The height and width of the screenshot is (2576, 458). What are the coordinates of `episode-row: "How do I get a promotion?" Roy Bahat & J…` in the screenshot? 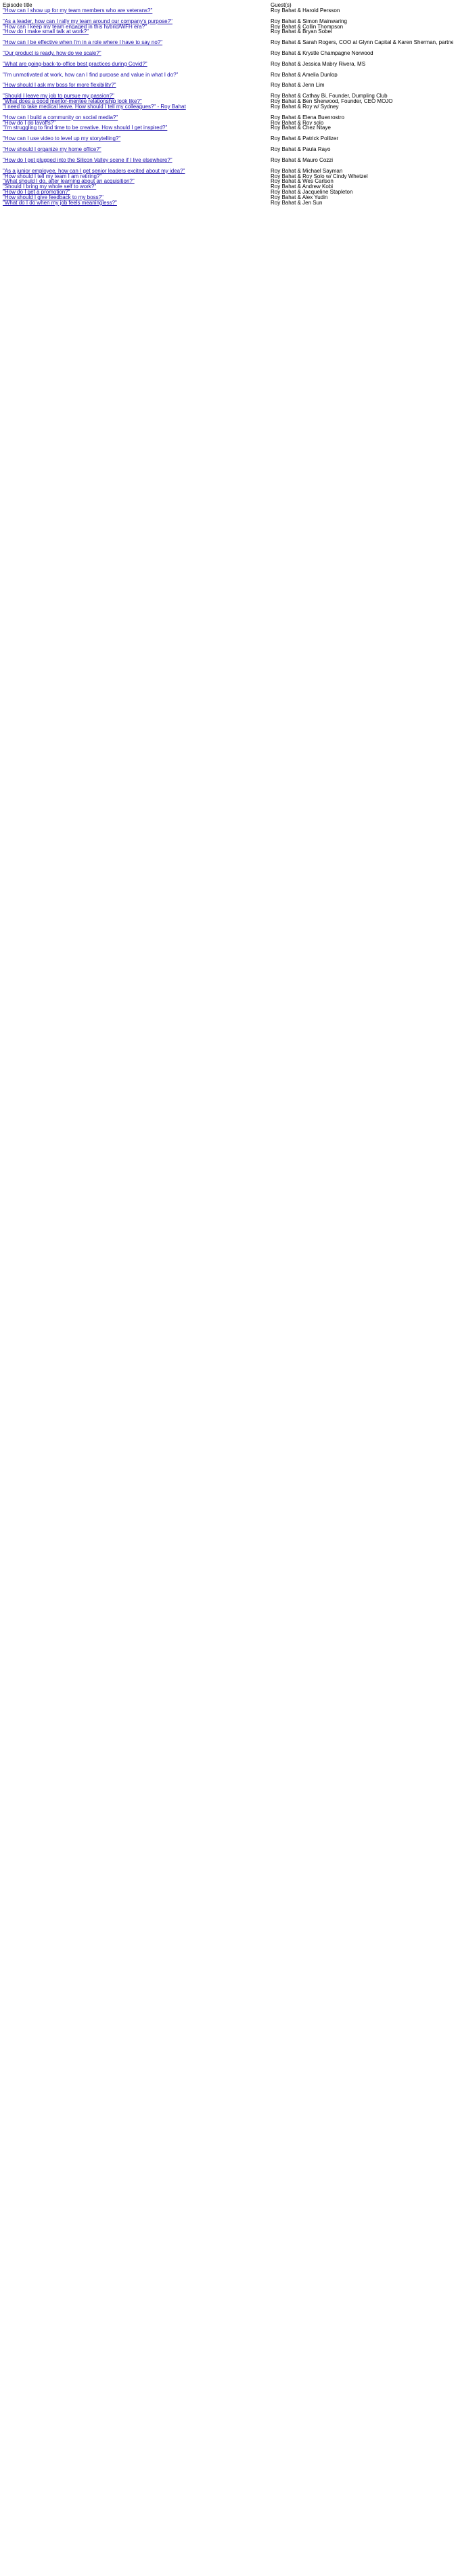 It's located at (229, 192).